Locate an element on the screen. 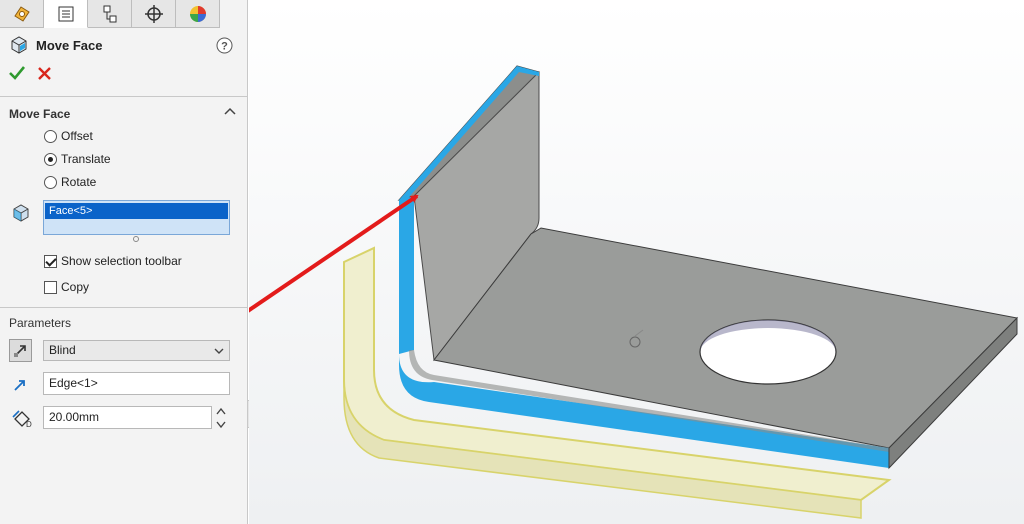 Image resolution: width=1024 pixels, height=524 pixels. end-condition-dropdown: Blind is located at coordinates (136, 350).